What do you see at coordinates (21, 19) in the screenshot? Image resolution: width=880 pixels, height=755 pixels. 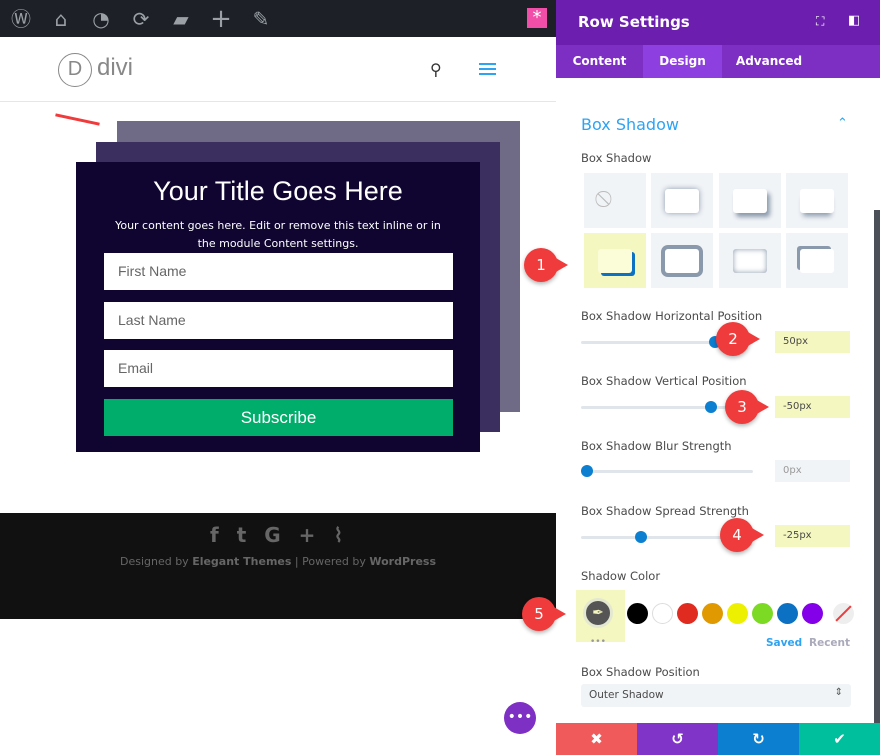 I see `wordpress-icon: Ⓦ` at bounding box center [21, 19].